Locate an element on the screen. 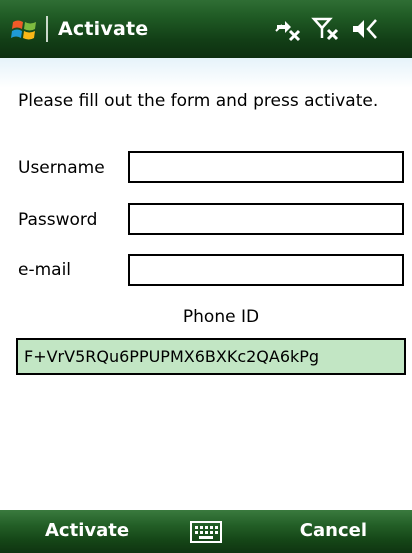 The width and height of the screenshot is (412, 553). email-field is located at coordinates (266, 270).